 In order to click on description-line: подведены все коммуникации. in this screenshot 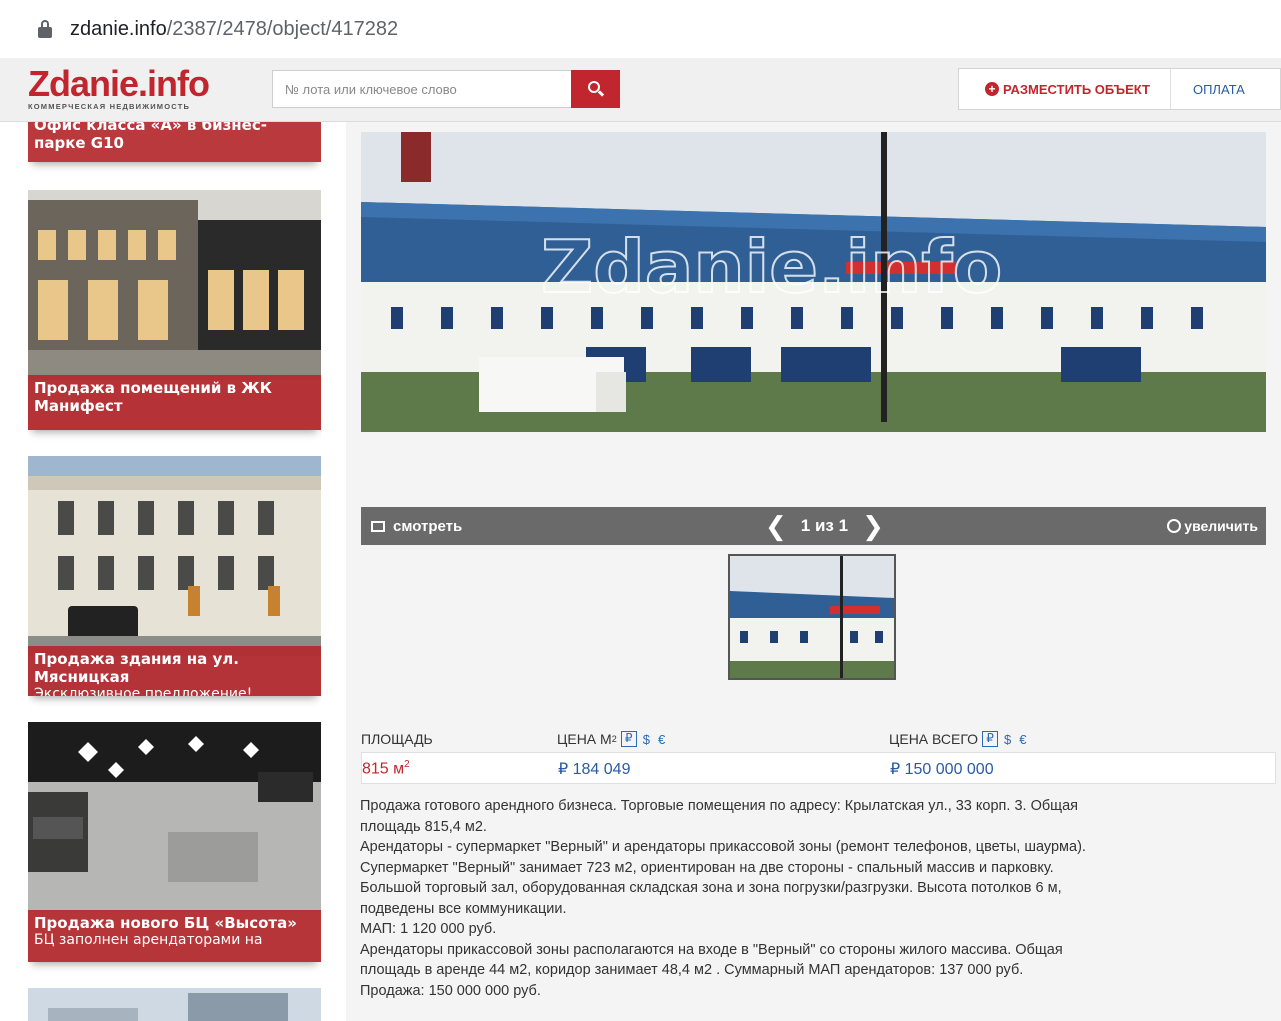, I will do `click(463, 908)`.